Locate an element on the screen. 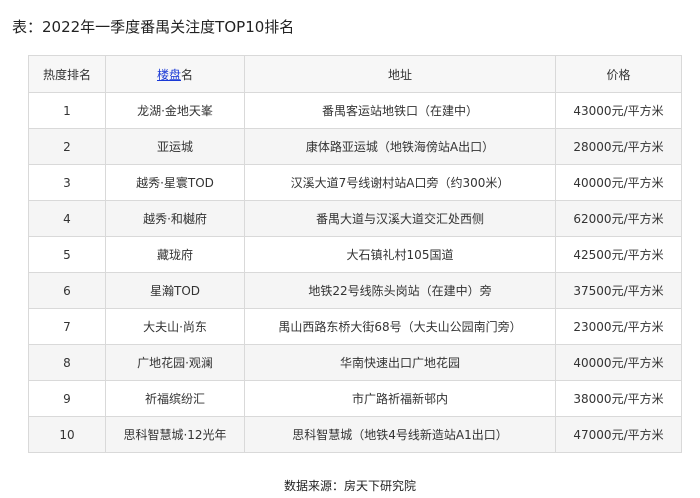  cell-address: 思科智慧城（地铁4号线新造站A1出口） is located at coordinates (400, 434).